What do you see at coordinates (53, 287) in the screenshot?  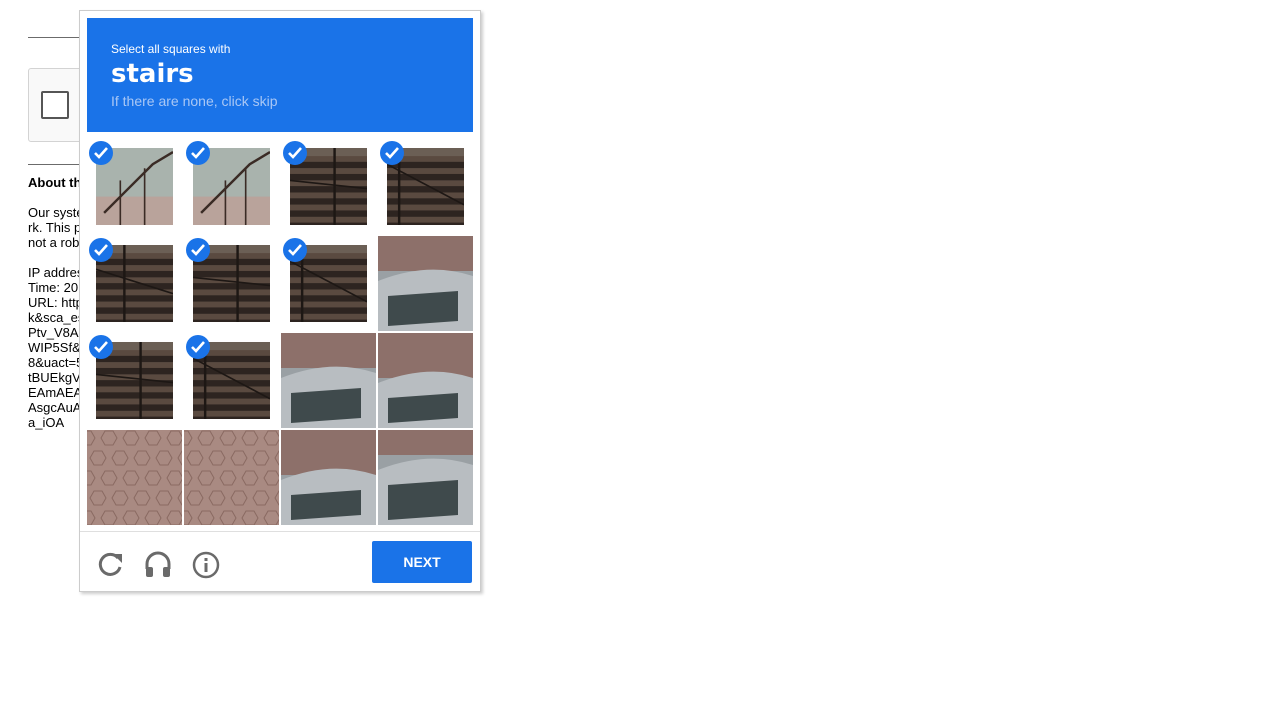 I see `request-info-line: Time: 20` at bounding box center [53, 287].